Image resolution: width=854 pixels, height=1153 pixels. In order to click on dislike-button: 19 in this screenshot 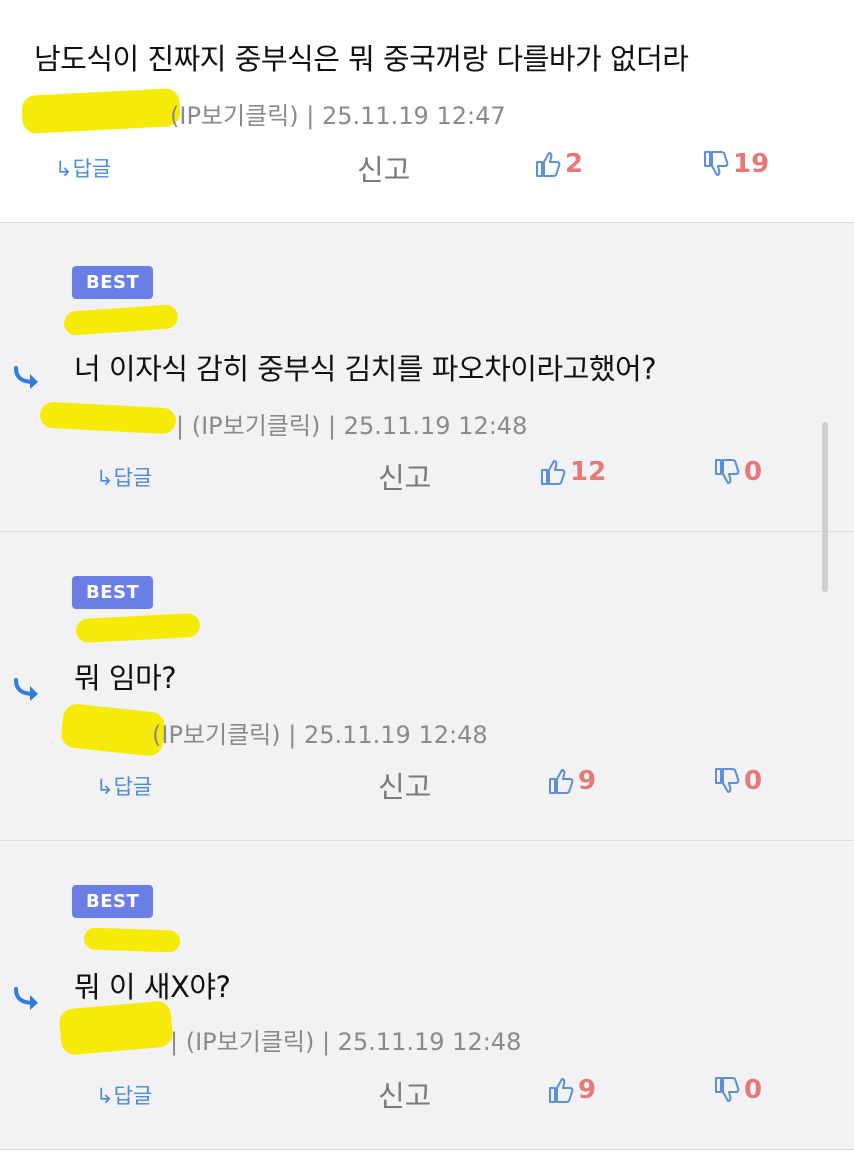, I will do `click(736, 164)`.